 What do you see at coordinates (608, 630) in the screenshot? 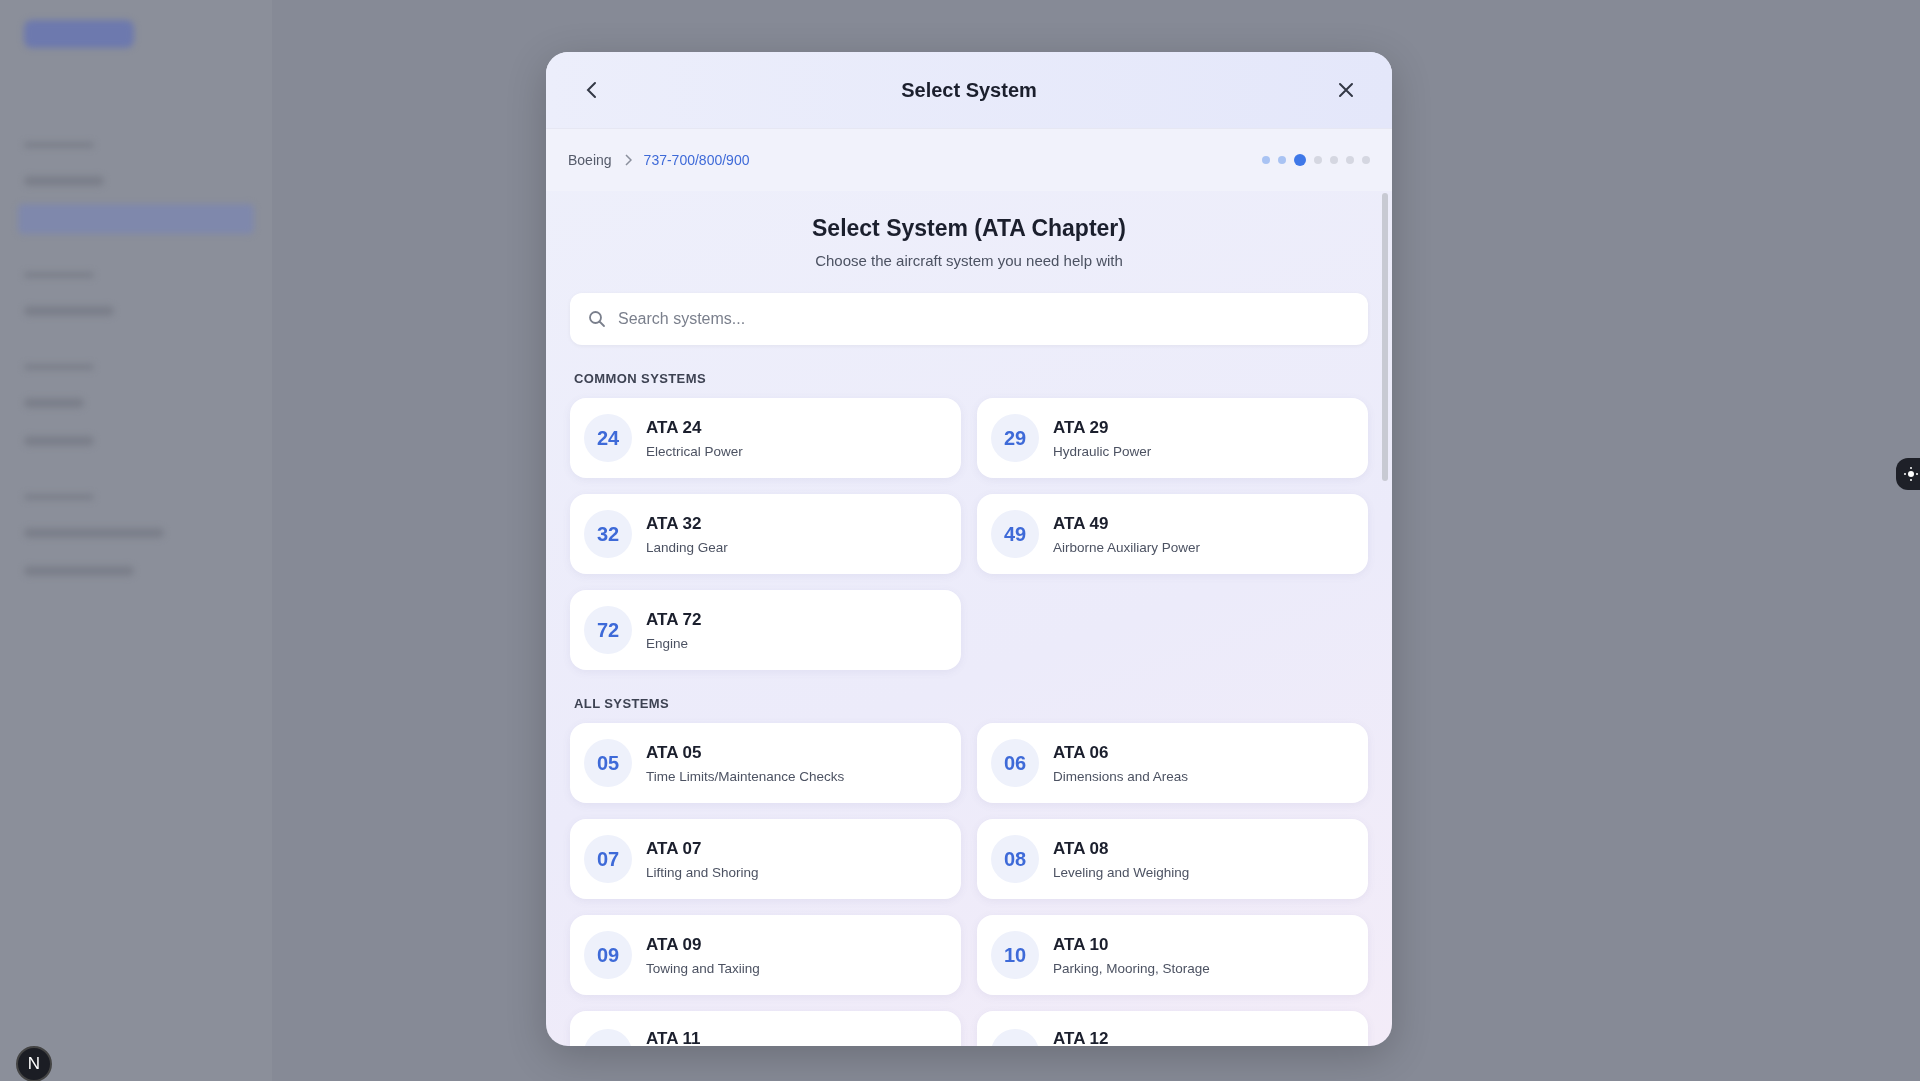
I see `chapter-badge: 72` at bounding box center [608, 630].